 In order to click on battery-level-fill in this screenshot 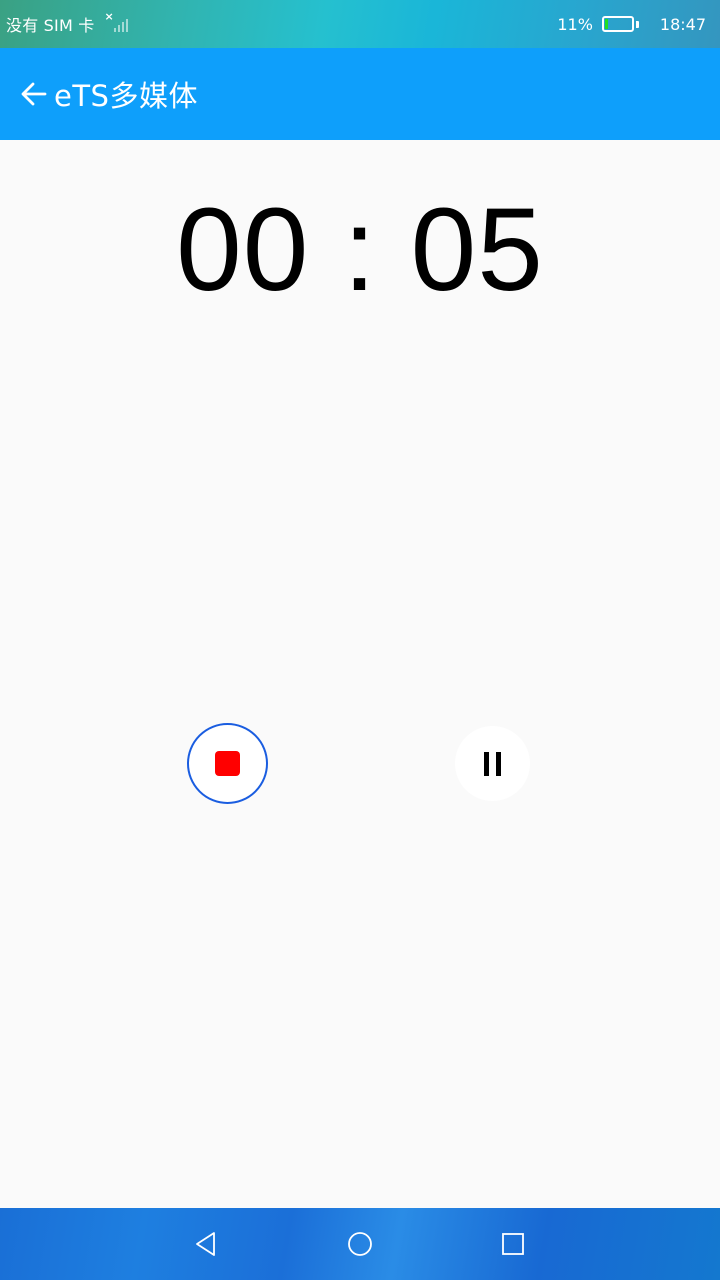, I will do `click(606, 24)`.